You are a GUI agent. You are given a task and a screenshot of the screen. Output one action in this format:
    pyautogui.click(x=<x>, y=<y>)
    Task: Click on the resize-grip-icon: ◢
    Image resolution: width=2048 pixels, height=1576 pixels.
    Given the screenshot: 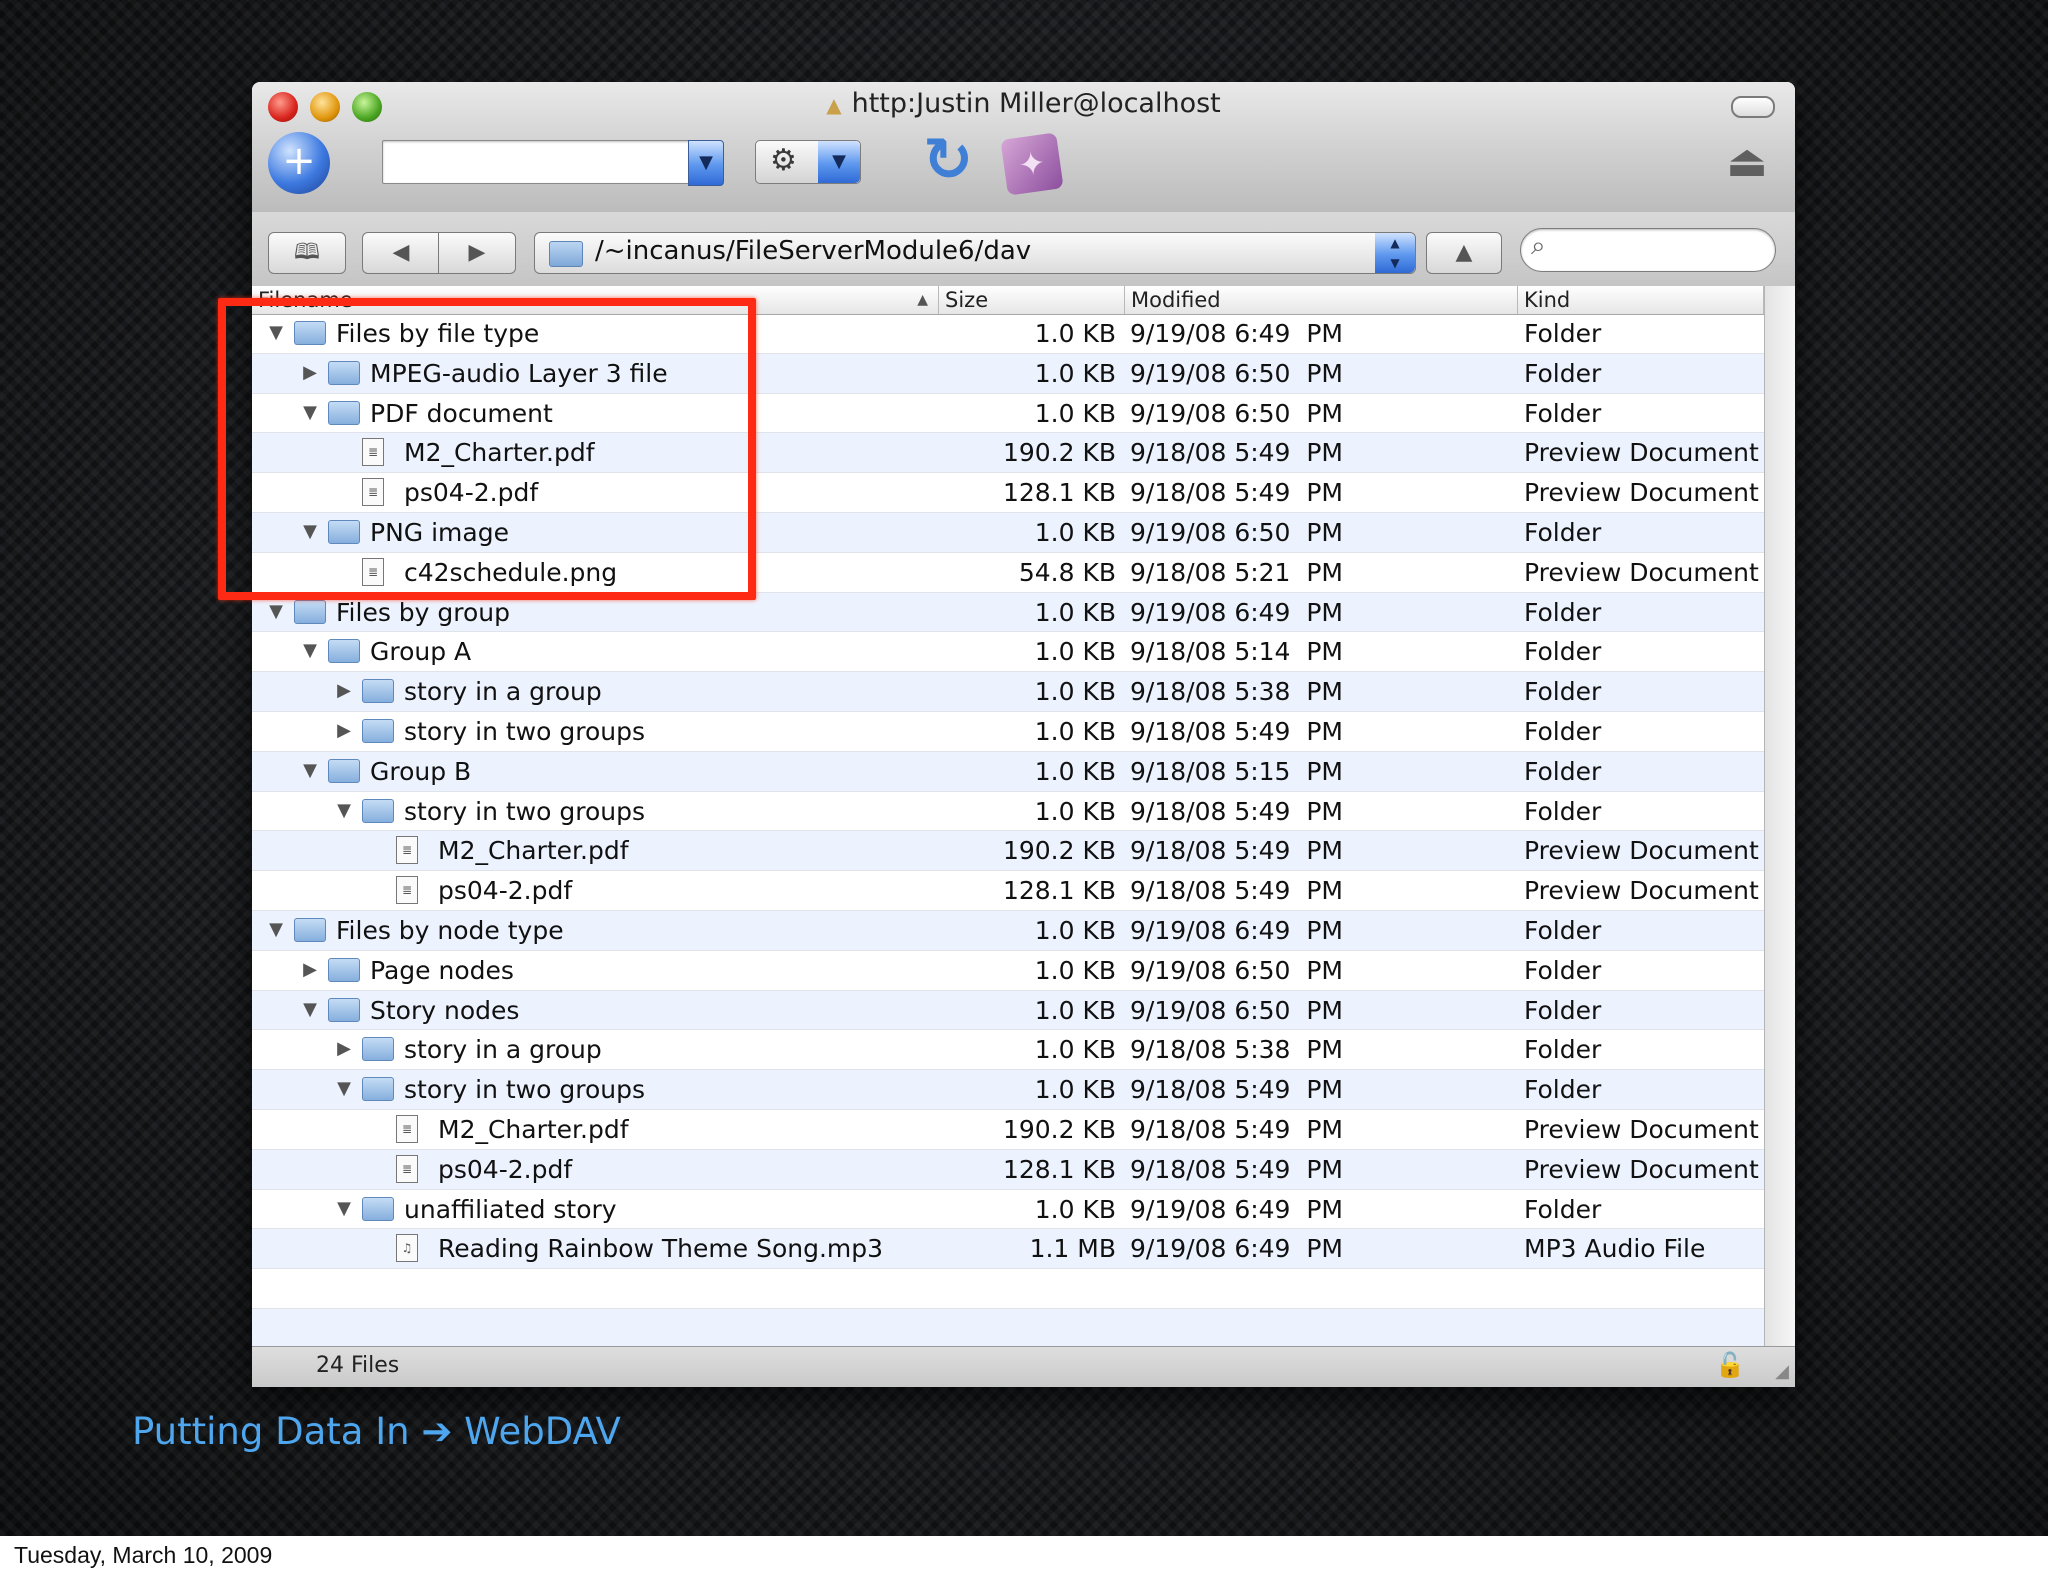 What is the action you would take?
    pyautogui.click(x=1782, y=1371)
    